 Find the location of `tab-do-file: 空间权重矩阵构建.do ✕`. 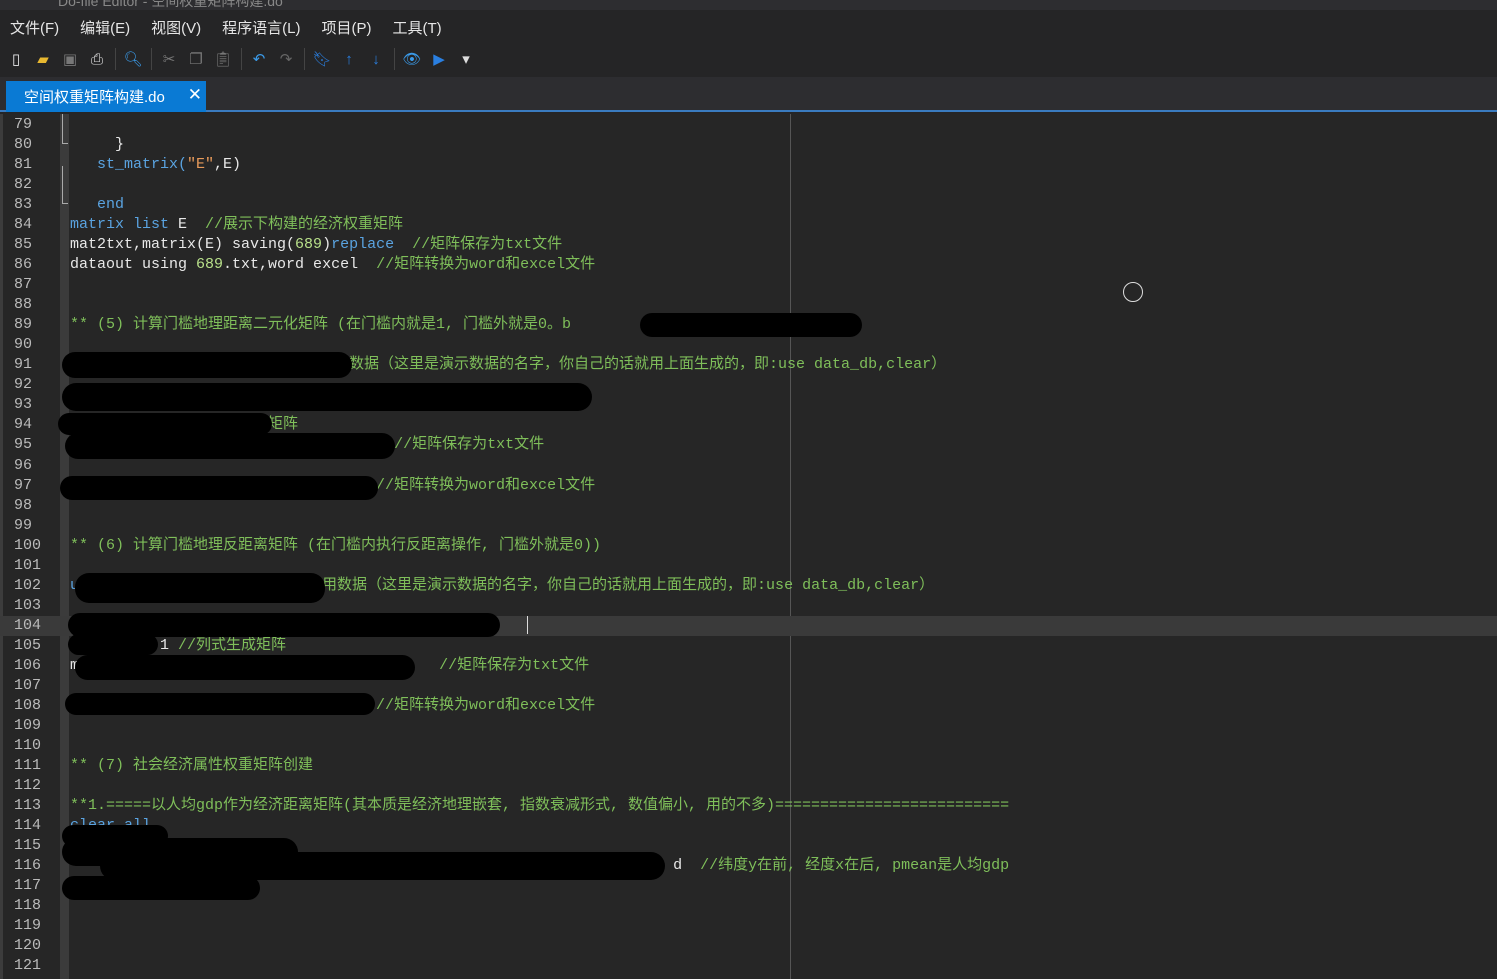

tab-do-file: 空间权重矩阵构建.do ✕ is located at coordinates (106, 96).